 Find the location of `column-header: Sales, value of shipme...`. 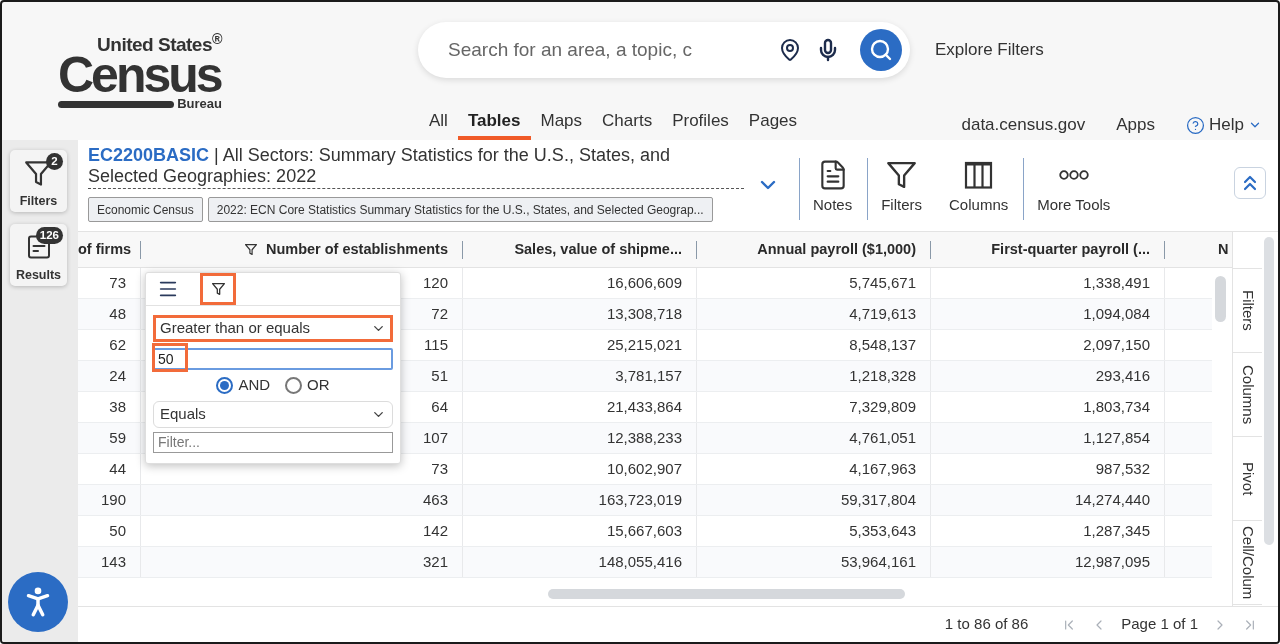

column-header: Sales, value of shipme... is located at coordinates (598, 249).